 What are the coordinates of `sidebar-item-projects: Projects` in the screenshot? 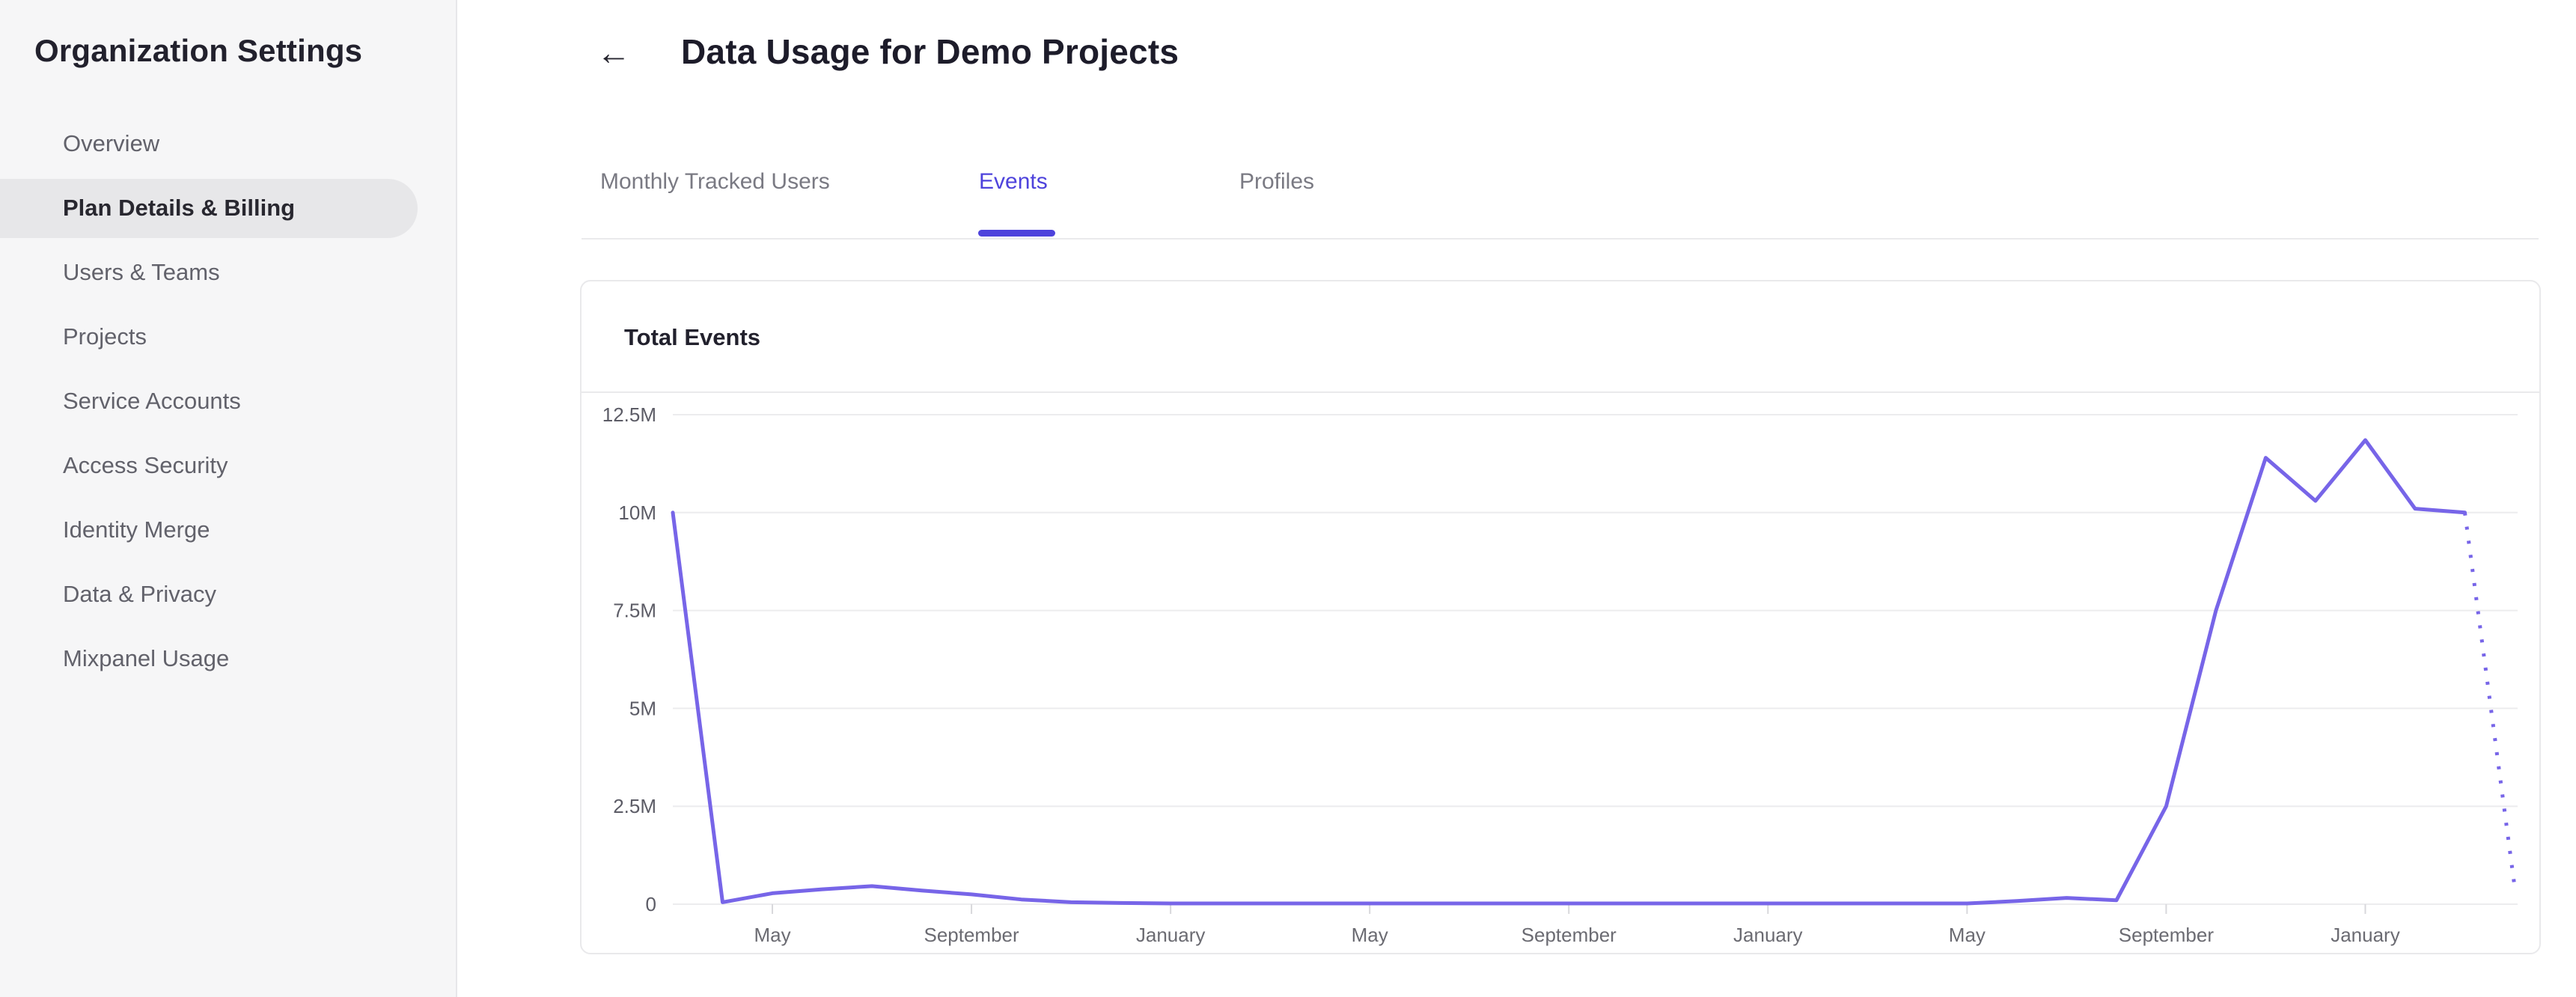 It's located at (228, 337).